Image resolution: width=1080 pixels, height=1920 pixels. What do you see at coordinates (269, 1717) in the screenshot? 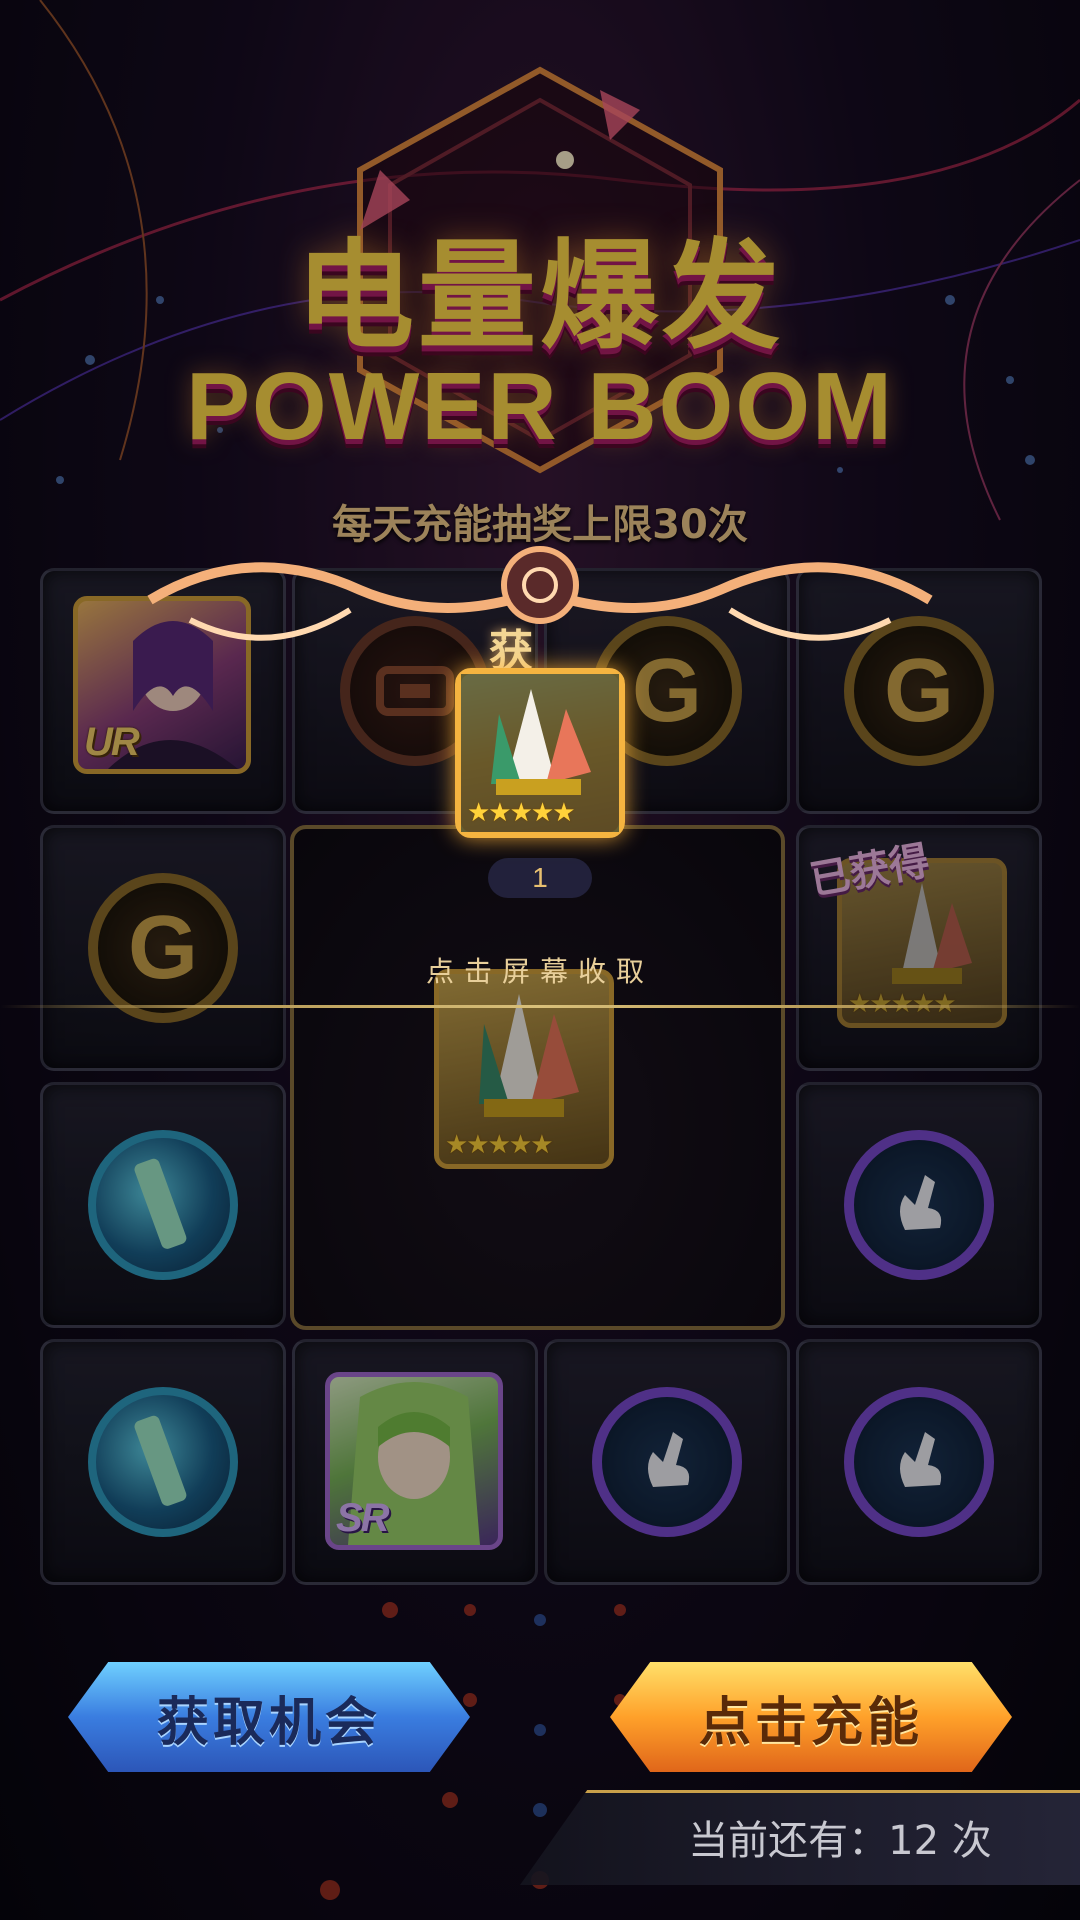
I see `get-chance-button: 获取机会` at bounding box center [269, 1717].